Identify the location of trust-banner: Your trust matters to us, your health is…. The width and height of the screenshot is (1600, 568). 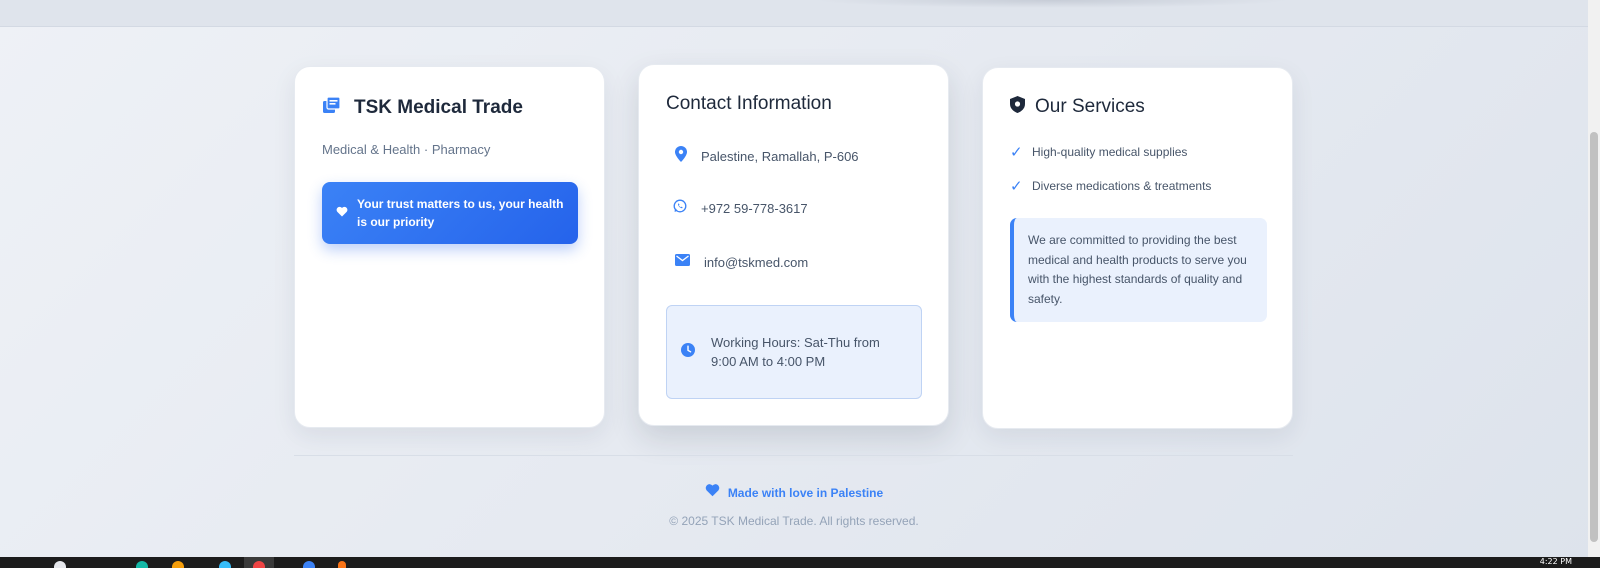
(450, 213).